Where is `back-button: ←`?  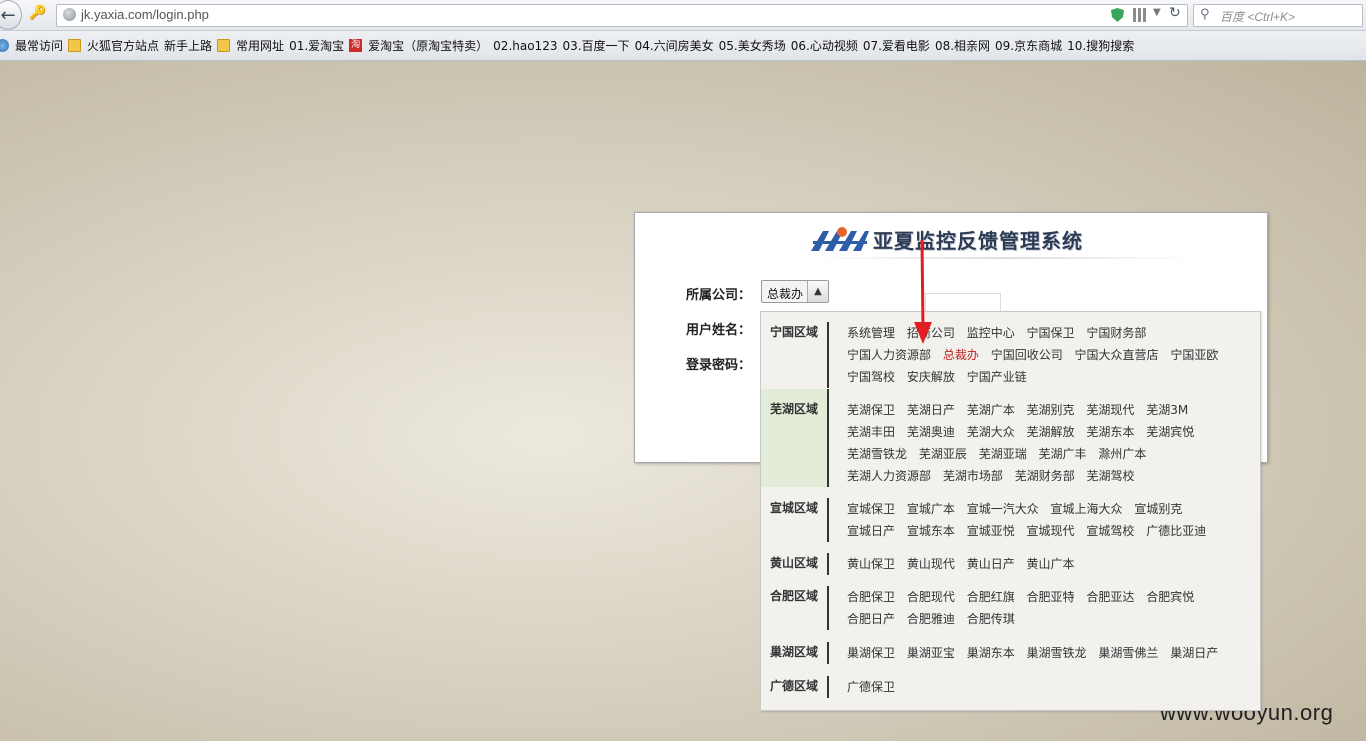 back-button: ← is located at coordinates (11, 15).